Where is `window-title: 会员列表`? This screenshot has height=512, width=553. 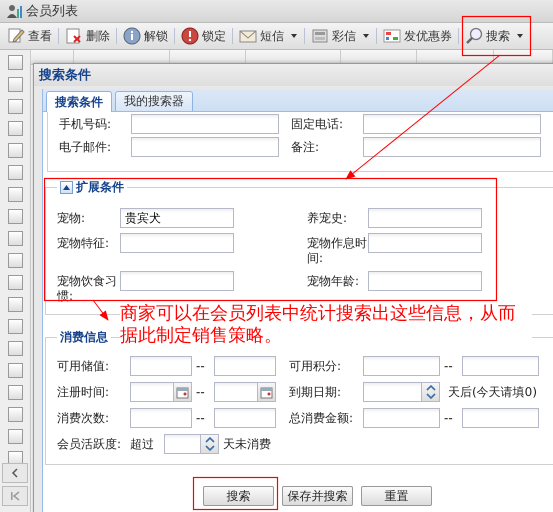 window-title: 会员列表 is located at coordinates (52, 11).